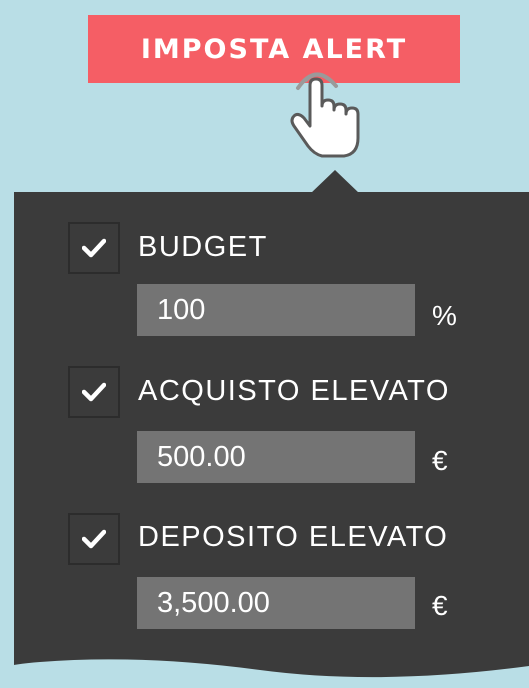  Describe the element at coordinates (264, 673) in the screenshot. I see `panel-wave-edge` at that location.